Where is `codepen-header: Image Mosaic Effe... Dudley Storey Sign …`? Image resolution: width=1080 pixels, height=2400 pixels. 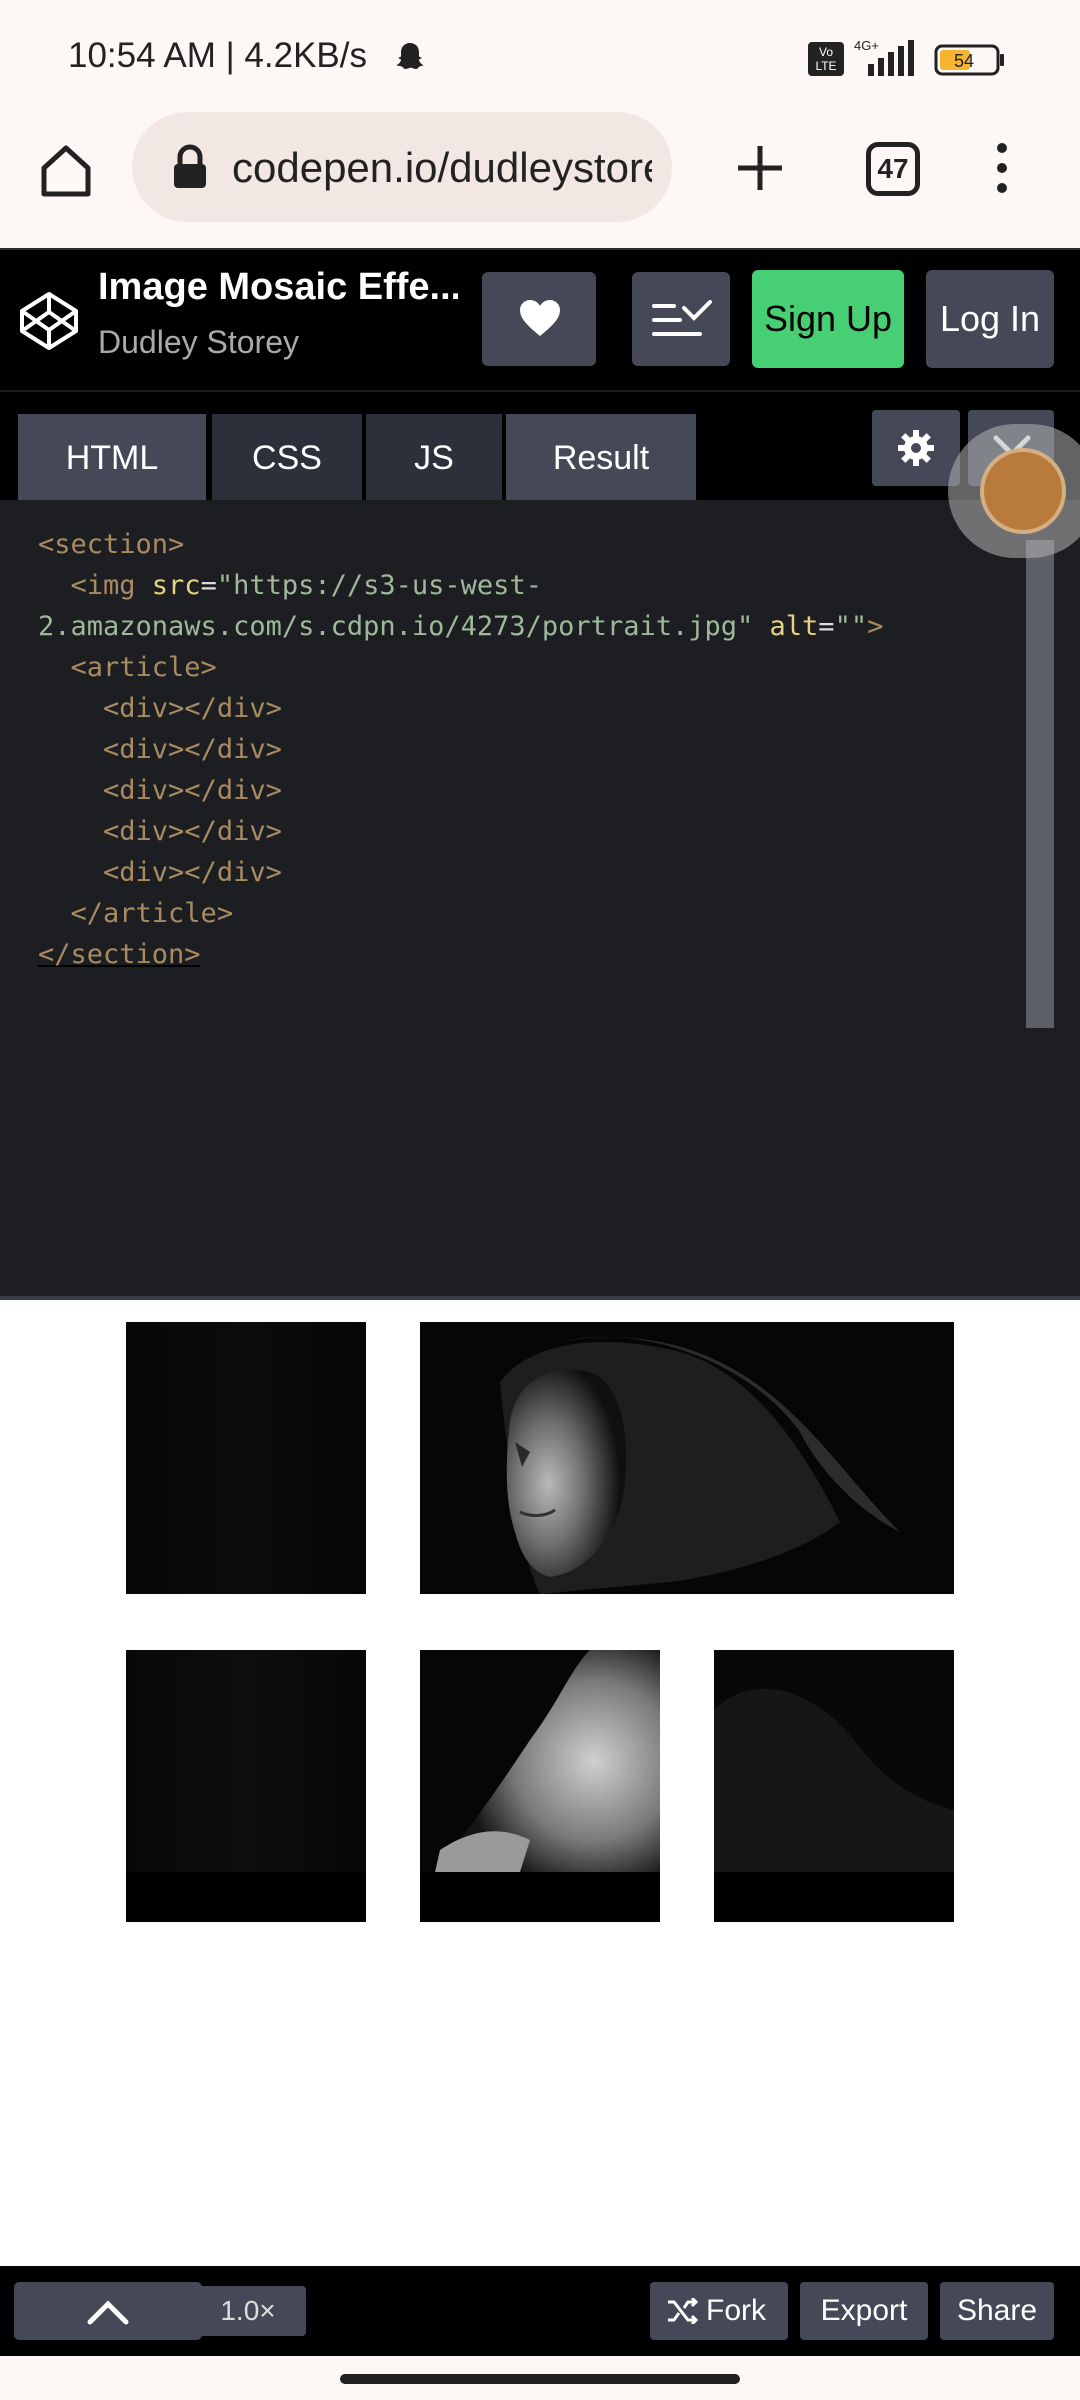
codepen-header: Image Mosaic Effe... Dudley Storey Sign … is located at coordinates (540, 319).